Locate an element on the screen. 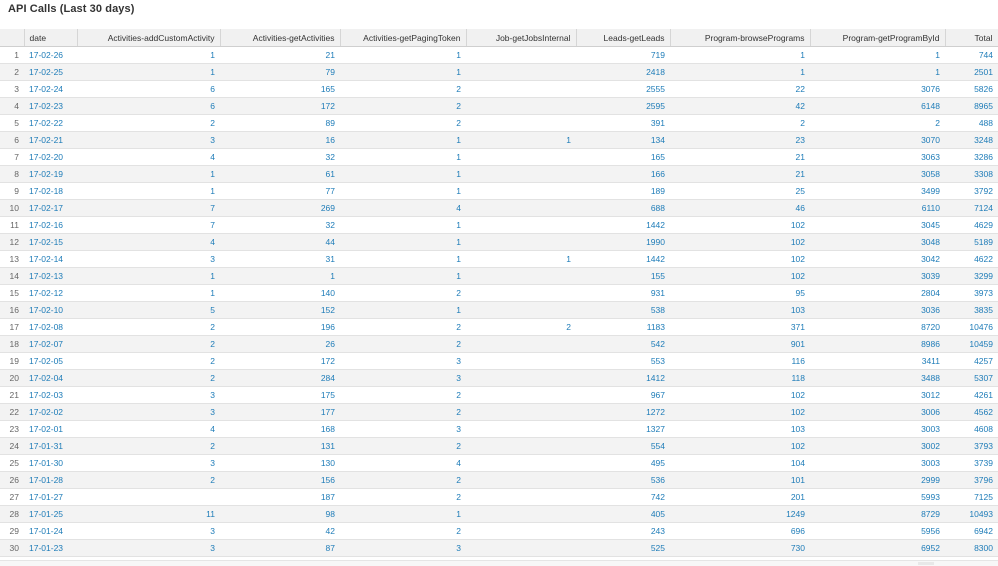 Image resolution: width=998 pixels, height=566 pixels. value-cell: 967 is located at coordinates (623, 395).